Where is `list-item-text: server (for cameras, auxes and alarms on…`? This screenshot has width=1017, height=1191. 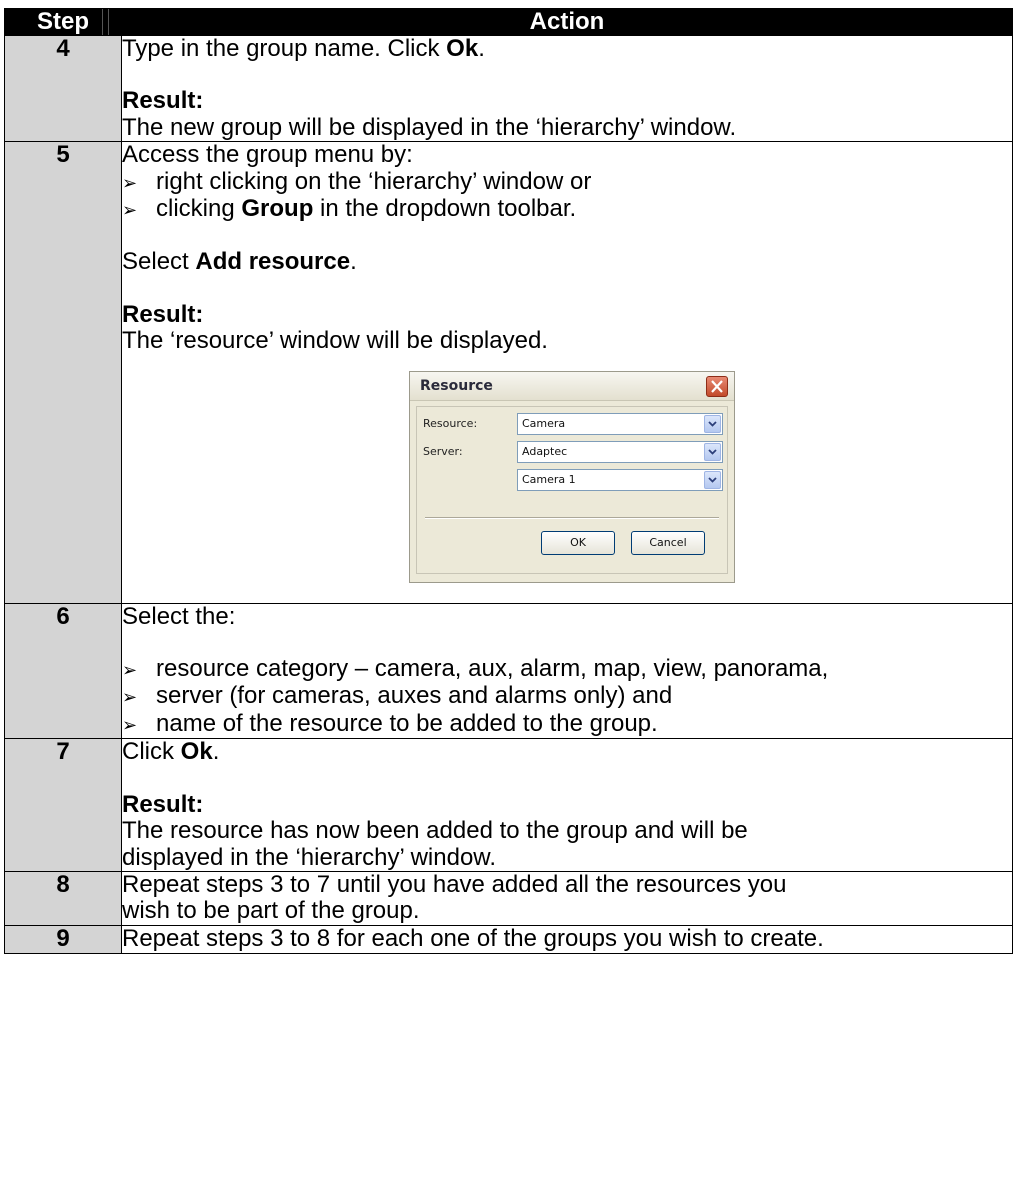
list-item-text: server (for cameras, auxes and alarms on… is located at coordinates (414, 696).